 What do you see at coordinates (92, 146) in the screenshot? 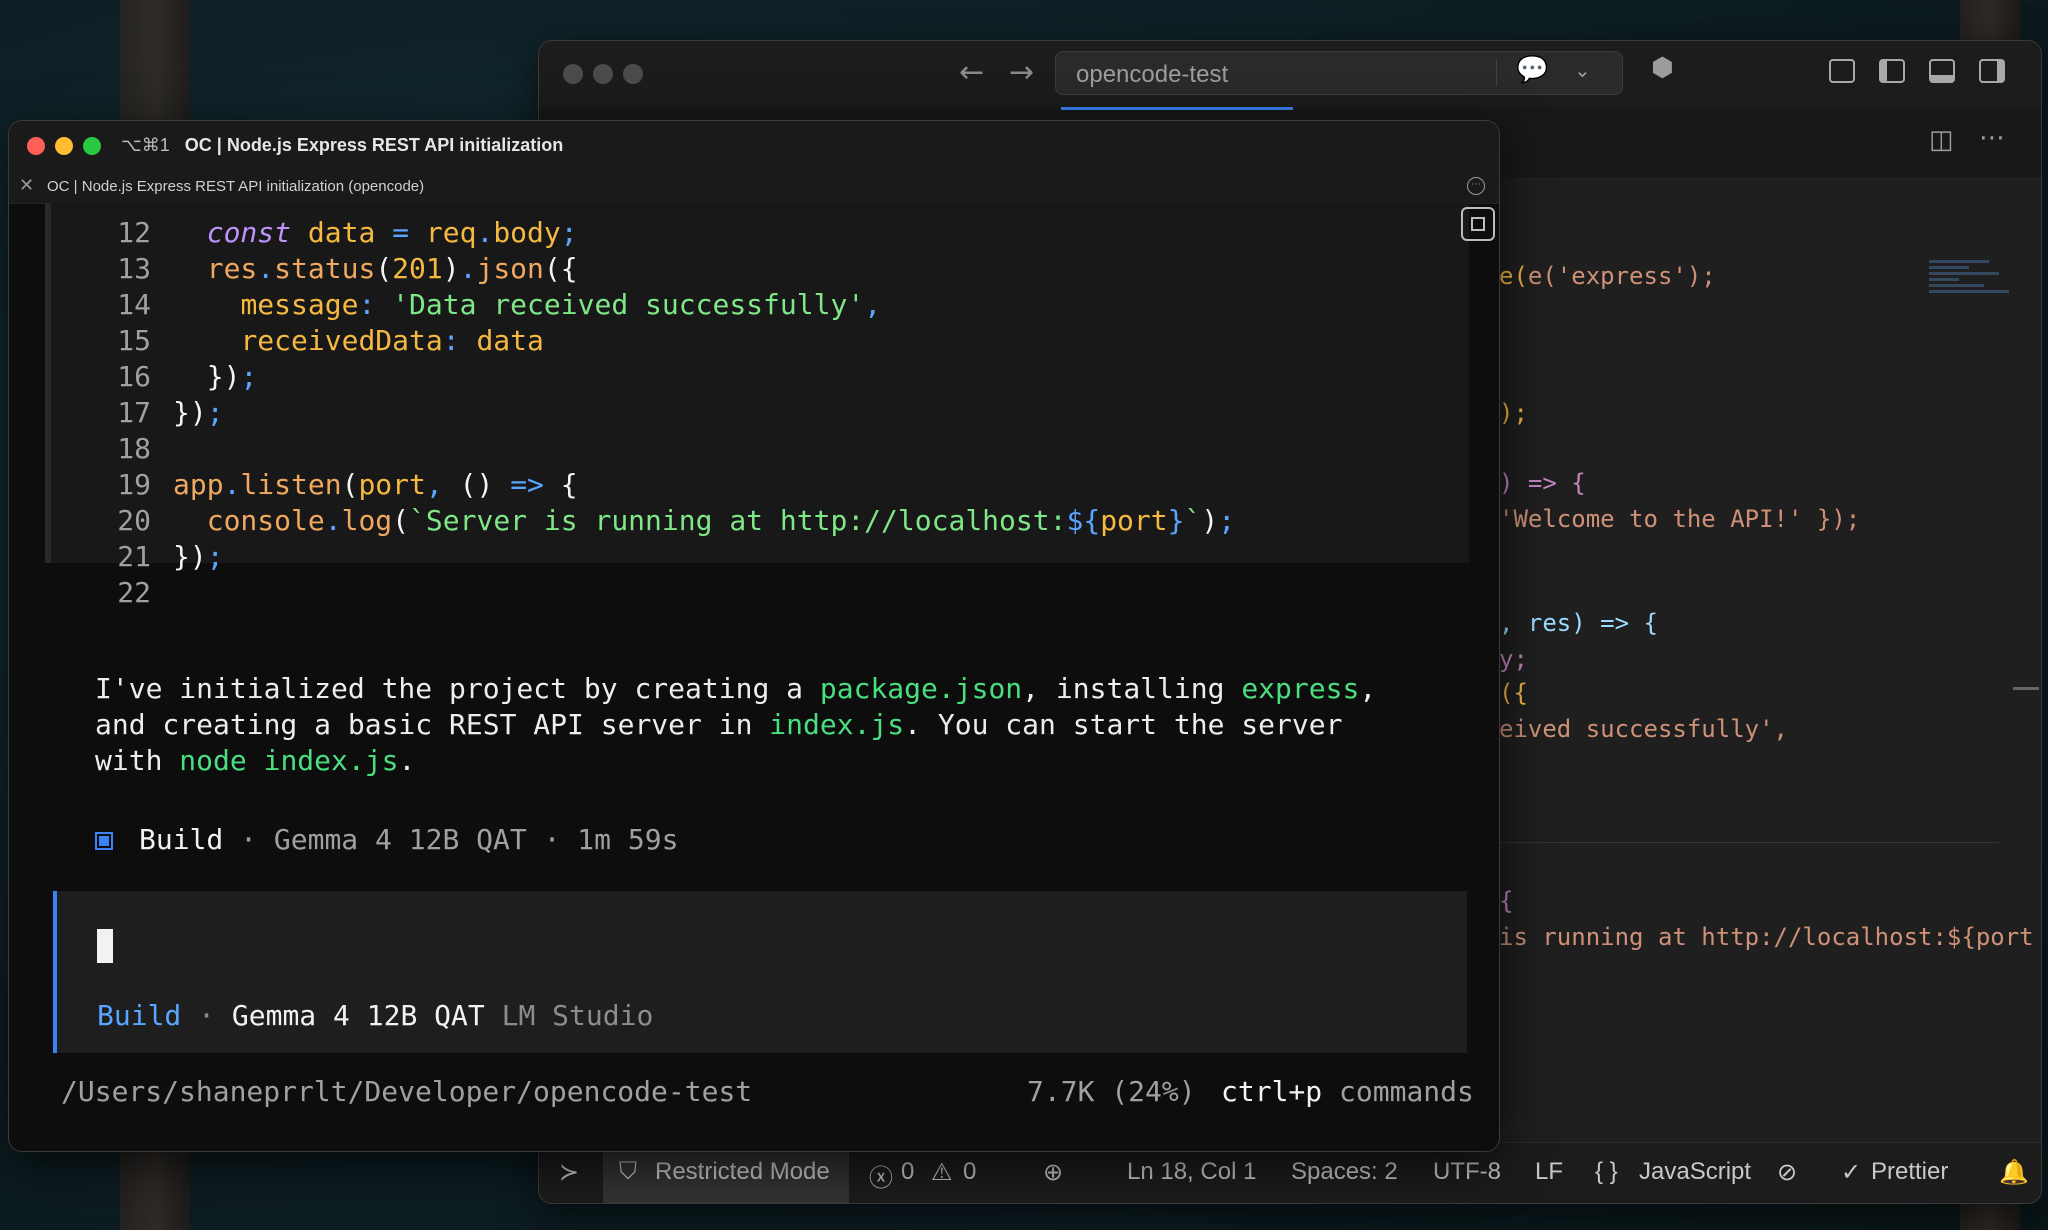
I see `zoom-button` at bounding box center [92, 146].